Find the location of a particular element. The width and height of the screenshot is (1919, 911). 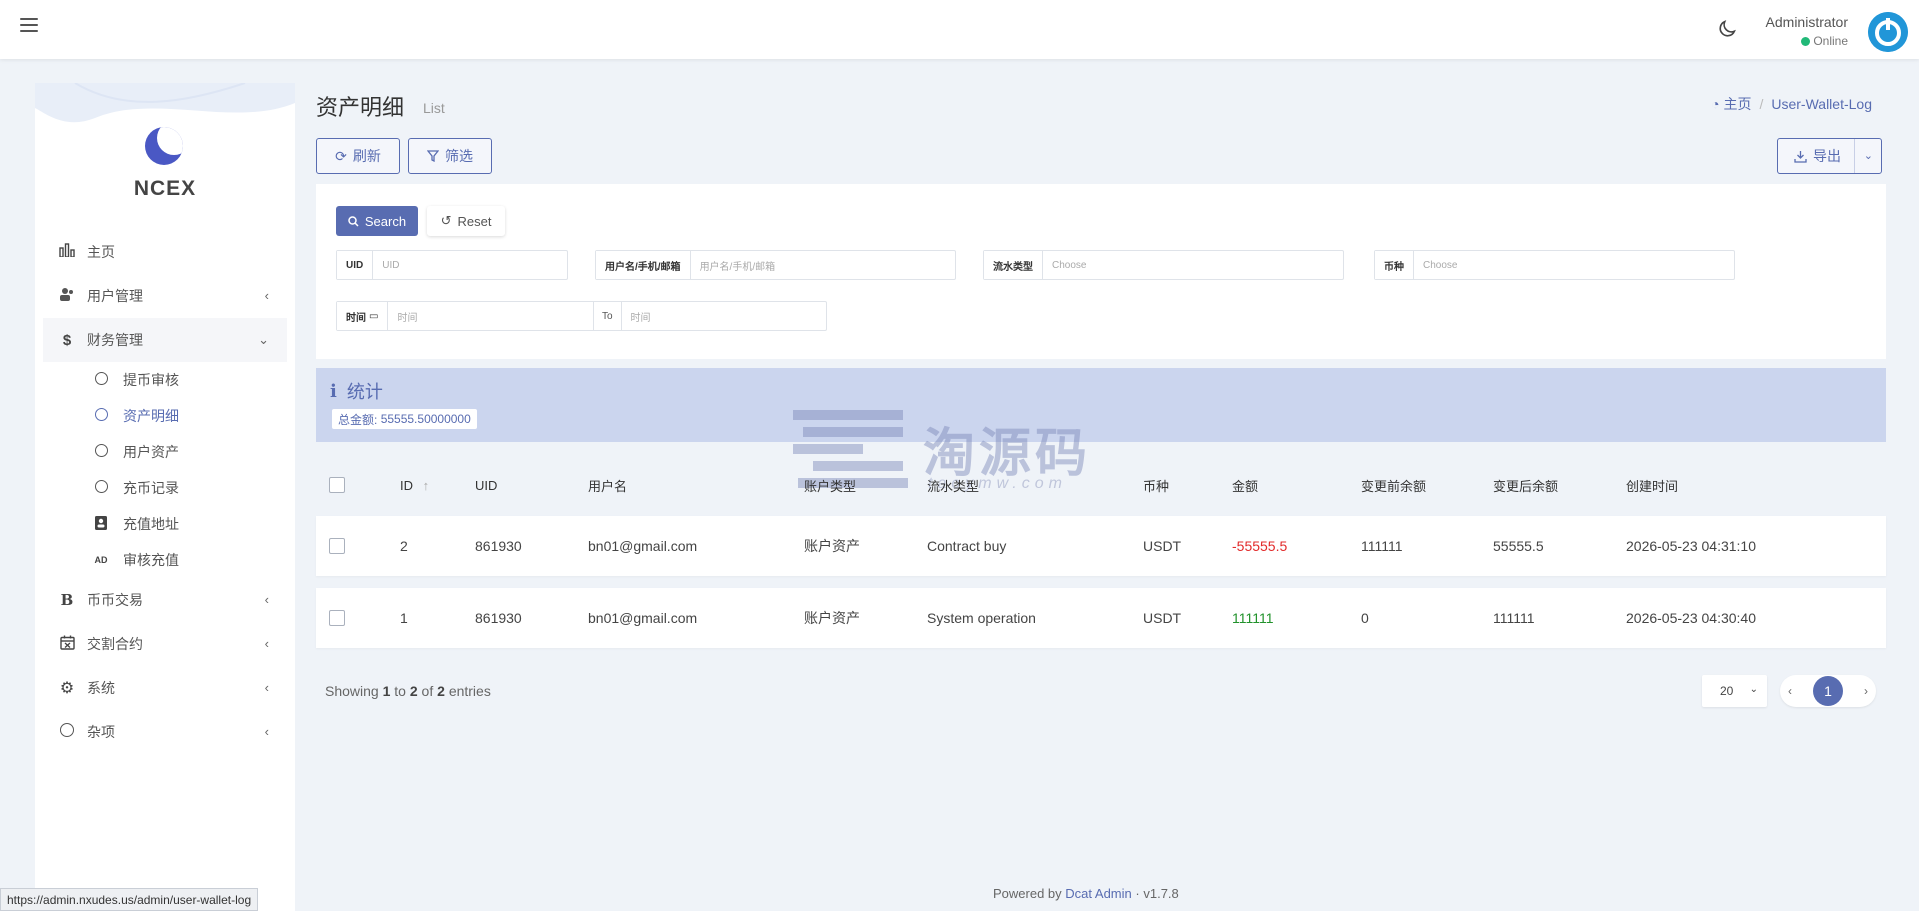

cell-username: bn01@gmail.com is located at coordinates (643, 618).